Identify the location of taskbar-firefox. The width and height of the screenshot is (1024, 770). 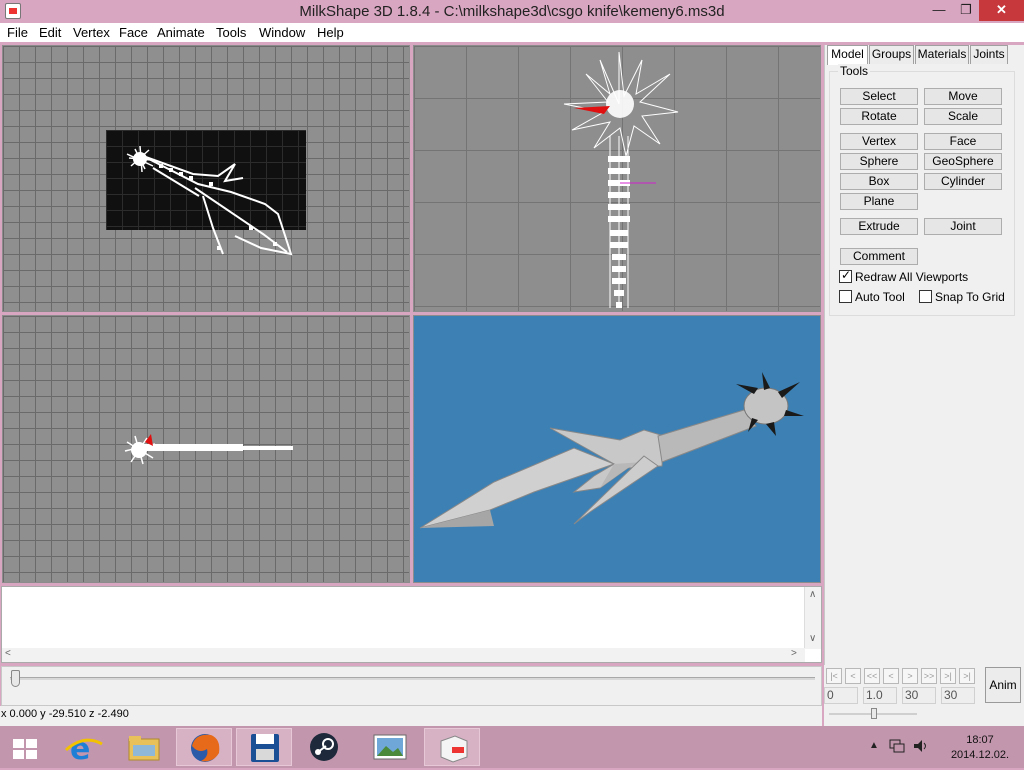
(204, 747).